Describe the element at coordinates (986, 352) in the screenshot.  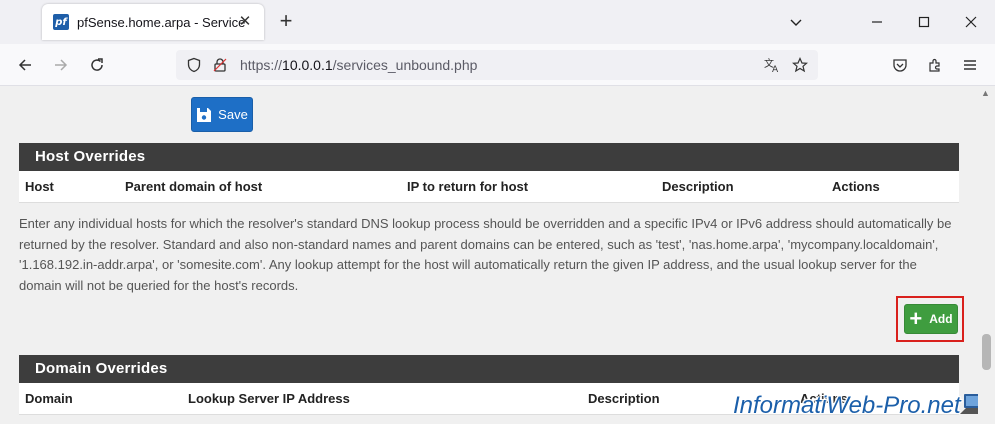
I see `scrollbar-thumb` at that location.